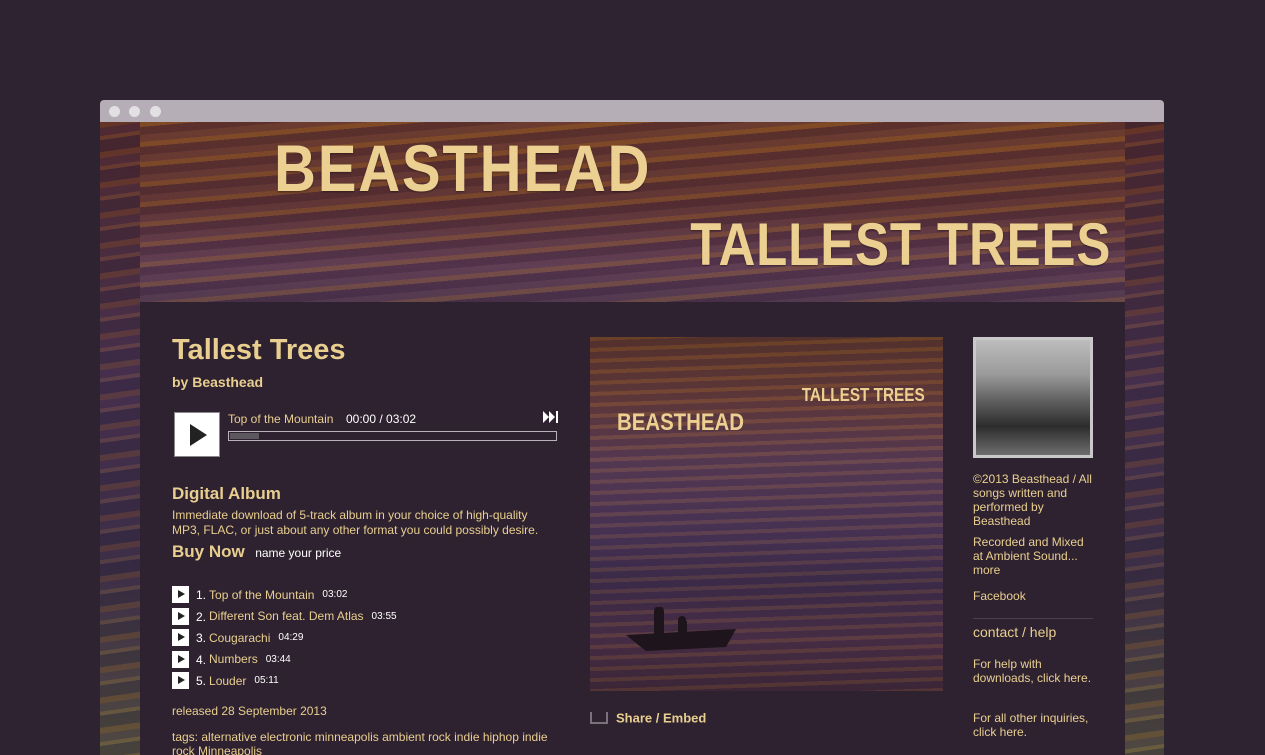 The image size is (1265, 755). I want to click on sidebar-divider, so click(1033, 618).